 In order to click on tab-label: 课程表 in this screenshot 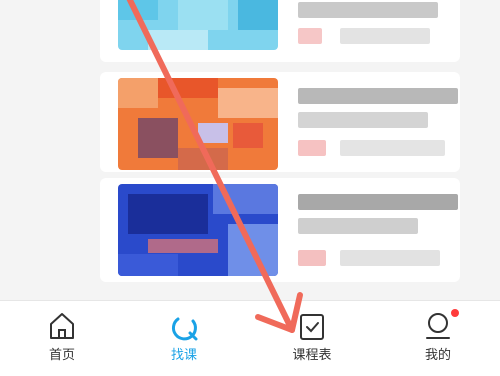, I will do `click(312, 355)`.